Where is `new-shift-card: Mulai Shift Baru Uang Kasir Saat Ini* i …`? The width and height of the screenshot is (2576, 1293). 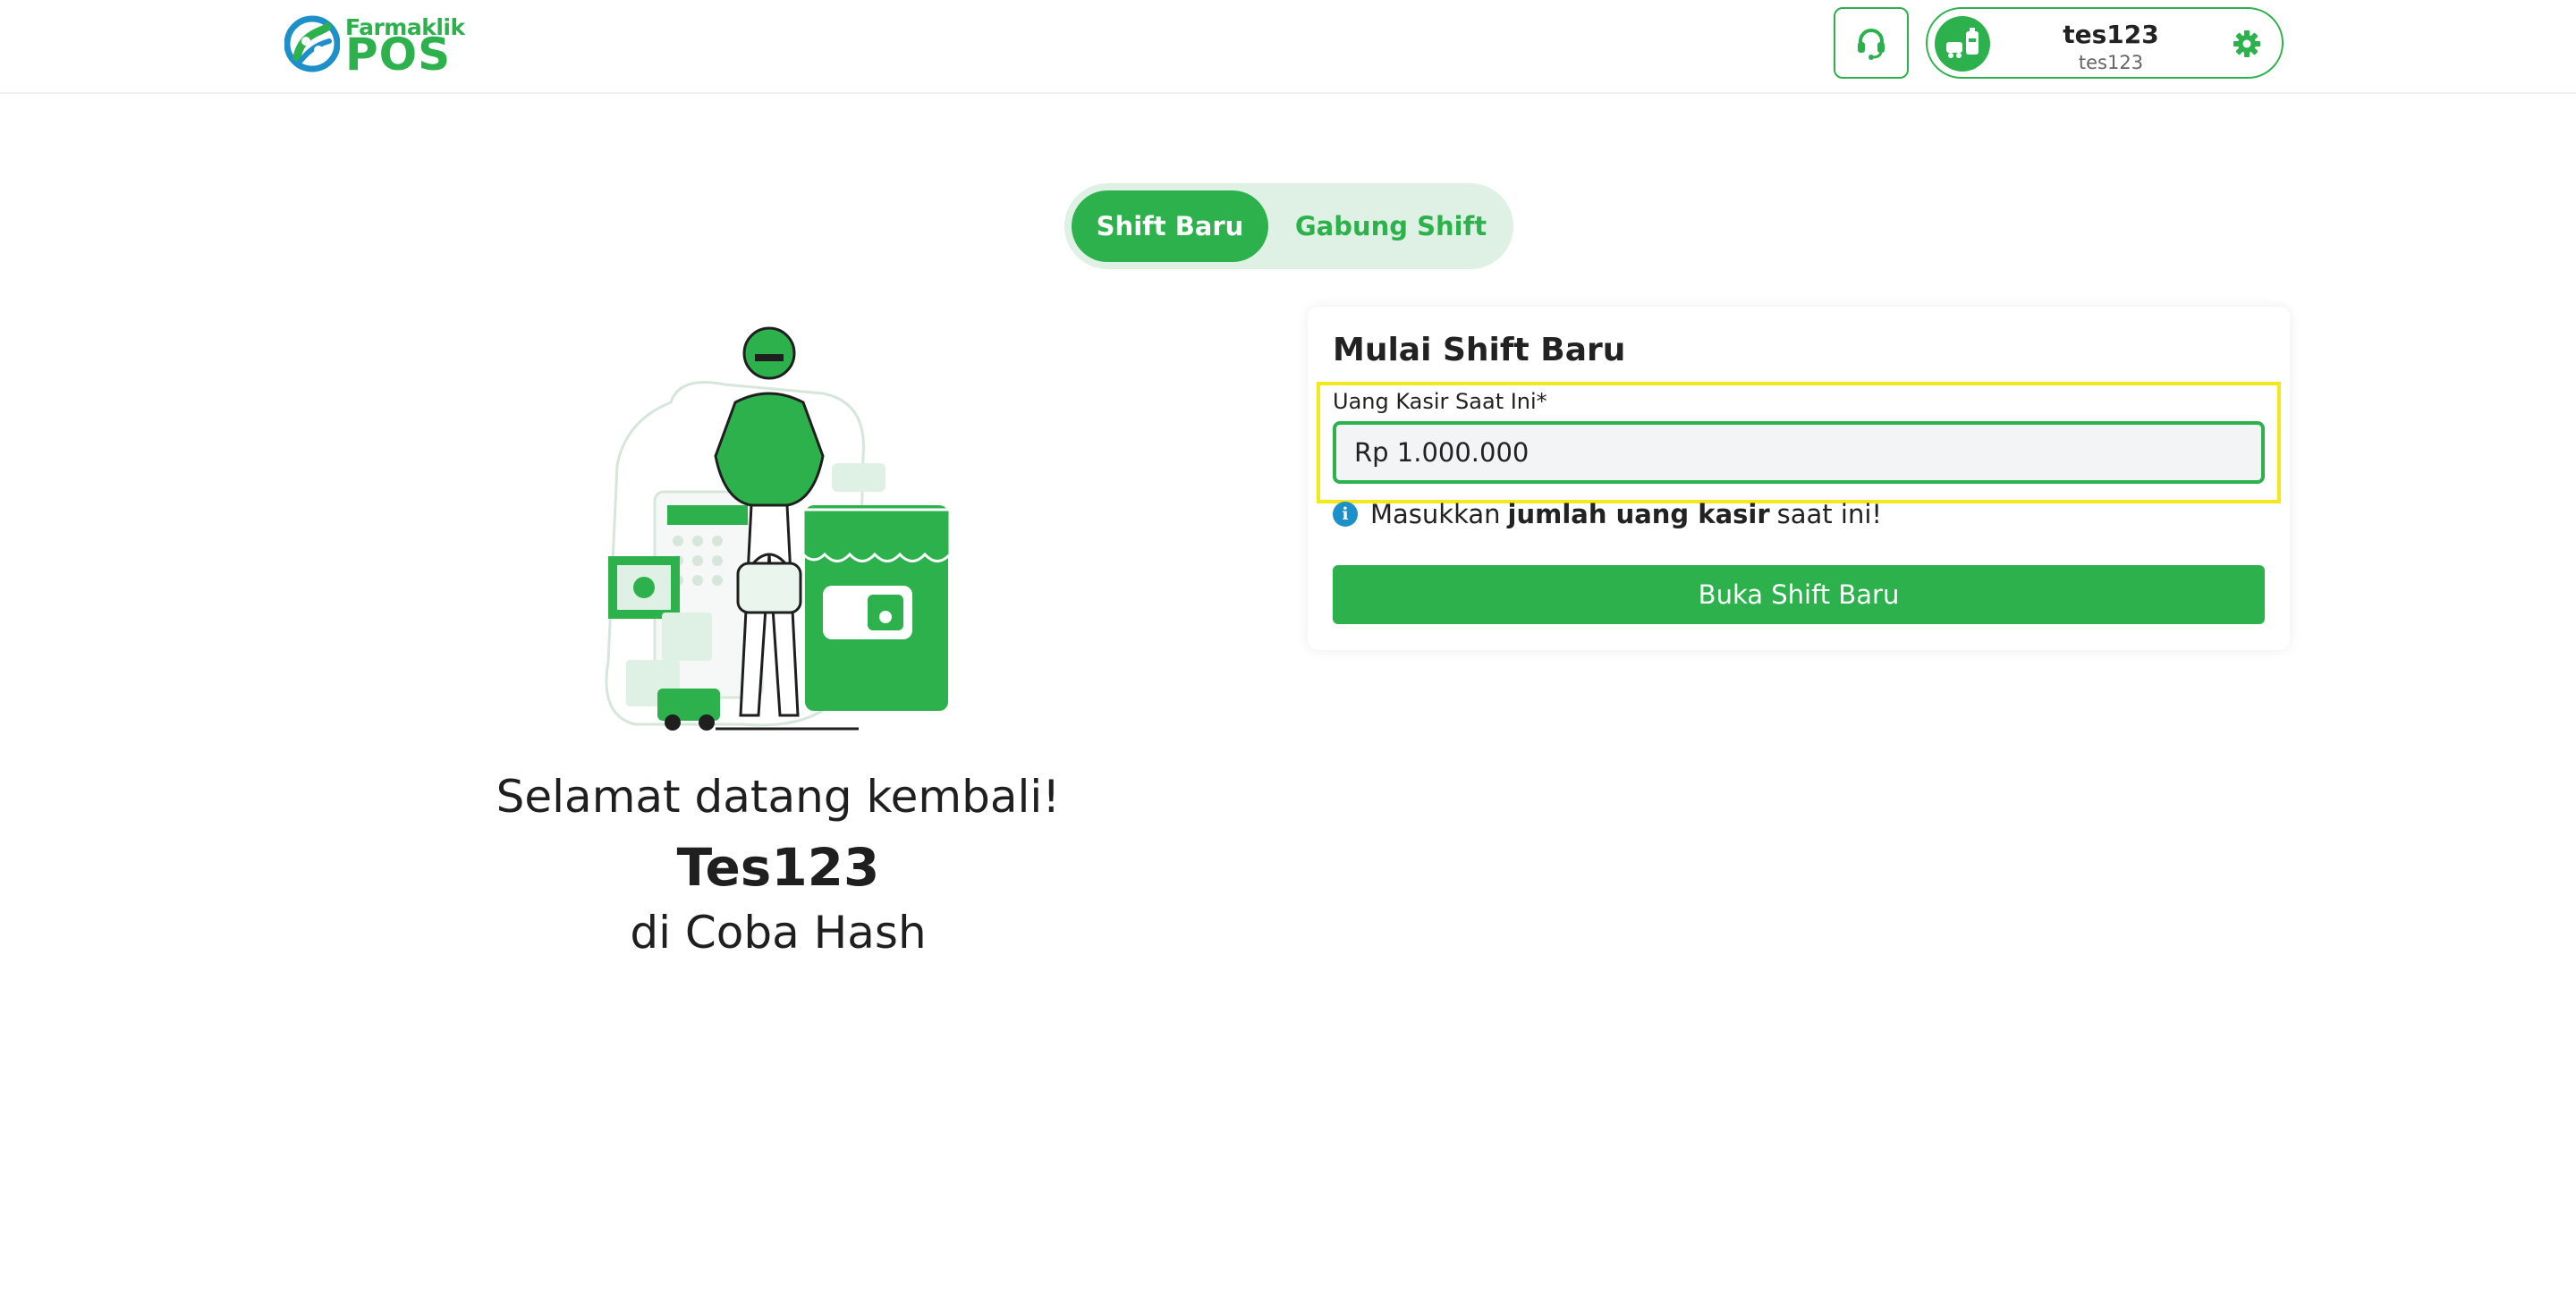 new-shift-card: Mulai Shift Baru Uang Kasir Saat Ini* i … is located at coordinates (1799, 479).